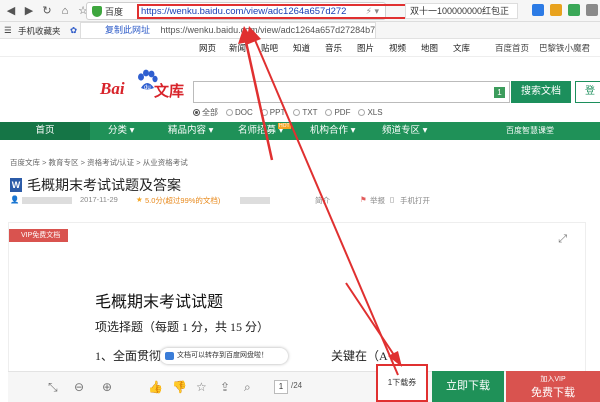  Describe the element at coordinates (255, 200) in the screenshot. I see `view-count` at that location.